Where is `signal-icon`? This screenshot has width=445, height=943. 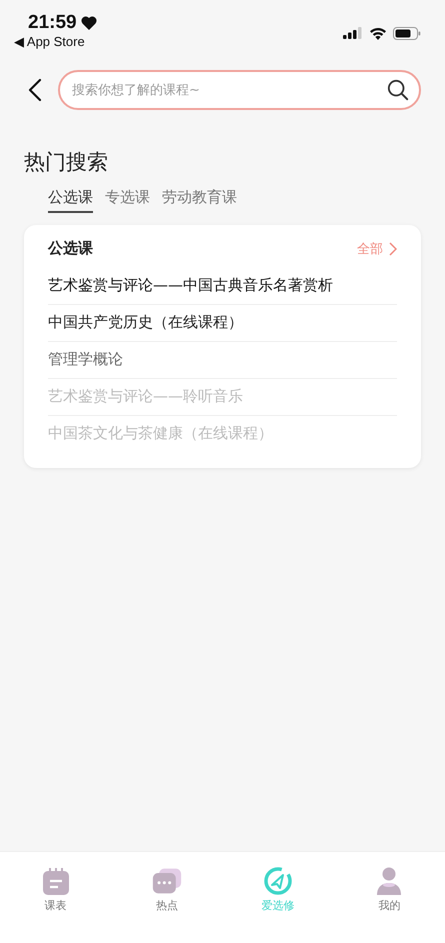
signal-icon is located at coordinates (353, 33).